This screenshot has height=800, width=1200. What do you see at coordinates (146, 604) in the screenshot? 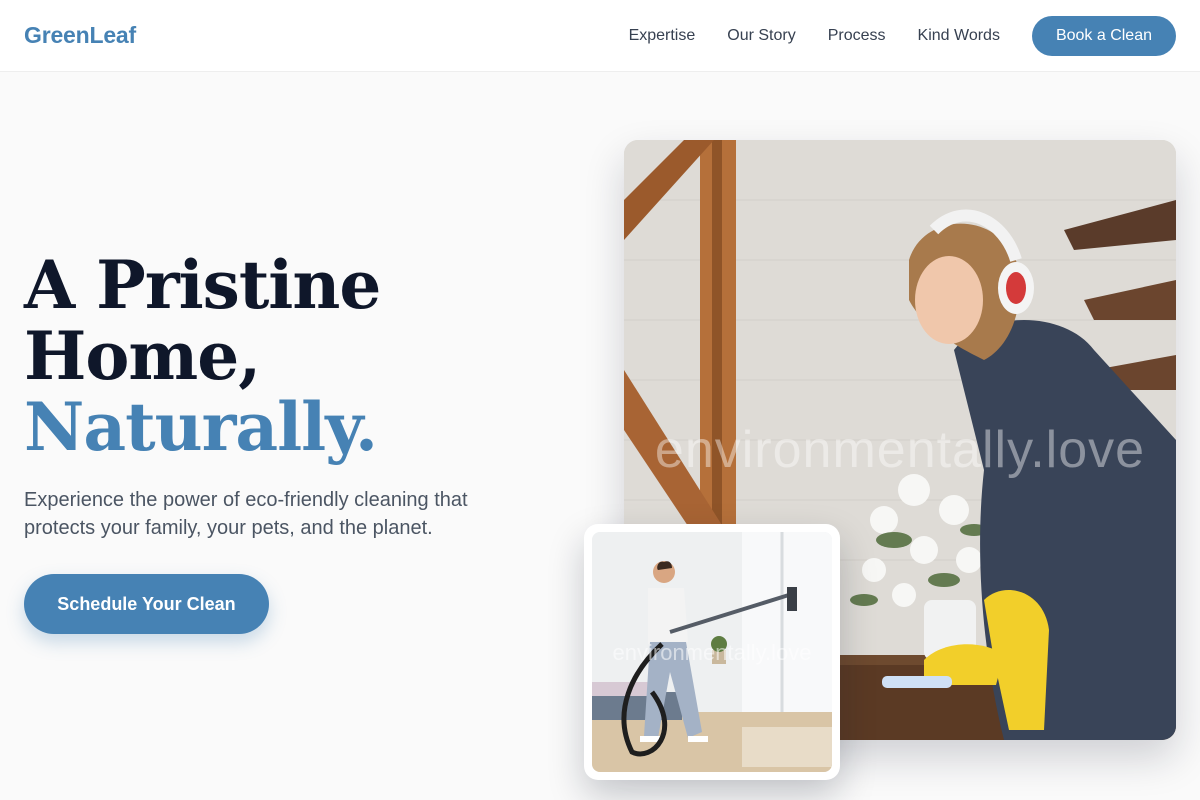
I see `schedule-clean-button: Schedule Your Clean` at bounding box center [146, 604].